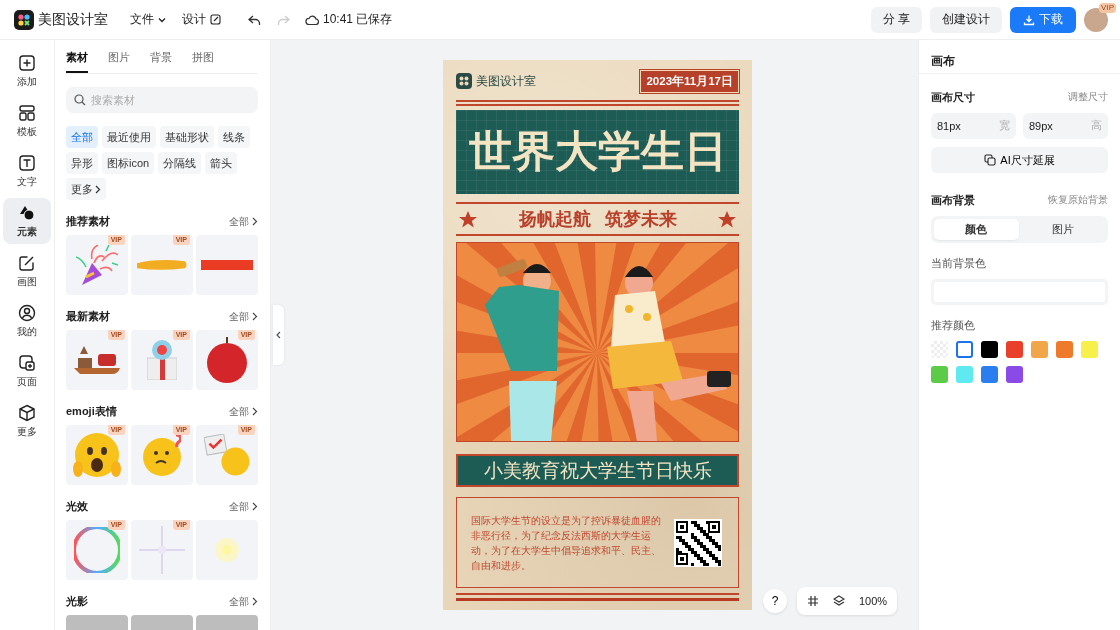 The height and width of the screenshot is (630, 1120). Describe the element at coordinates (215, 19) in the screenshot. I see `edit-icon` at that location.